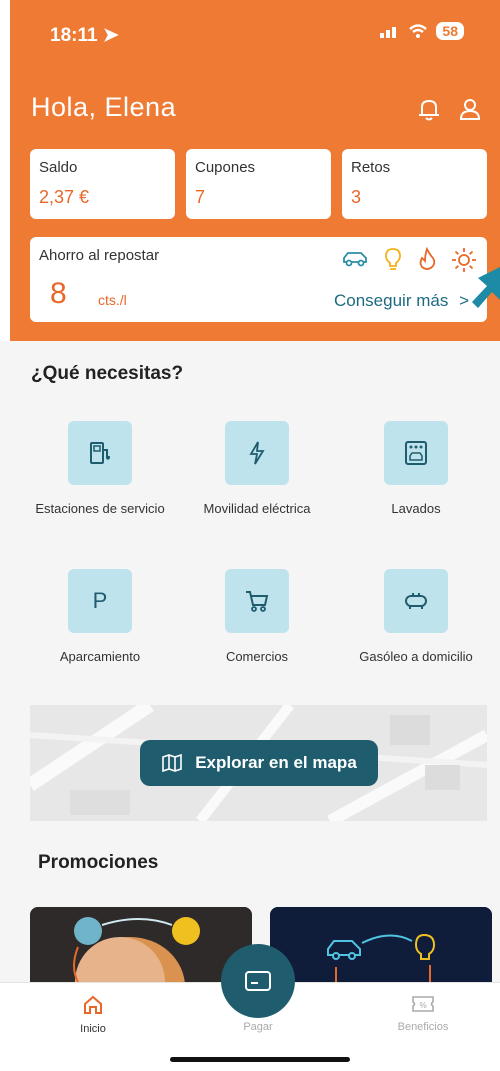  I want to click on status-bar: 18:11 ➤ 58, so click(257, 36).